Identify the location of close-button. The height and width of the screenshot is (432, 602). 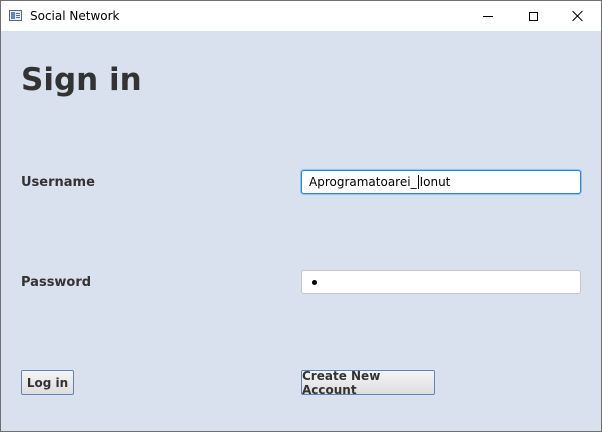
(578, 16).